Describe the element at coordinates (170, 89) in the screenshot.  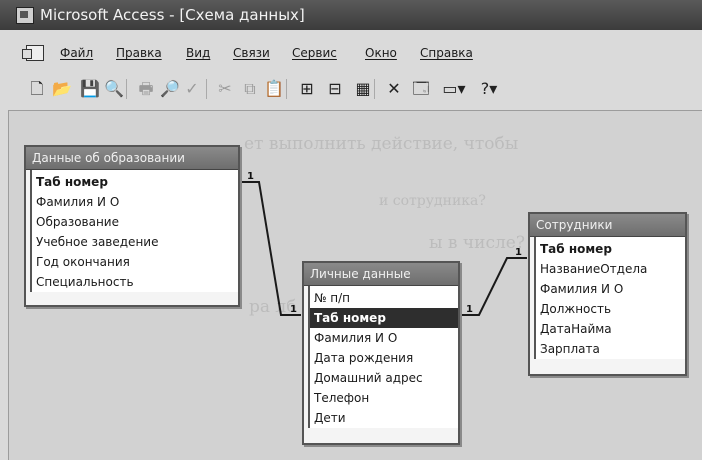
I see `preview-icon: 🔎` at that location.